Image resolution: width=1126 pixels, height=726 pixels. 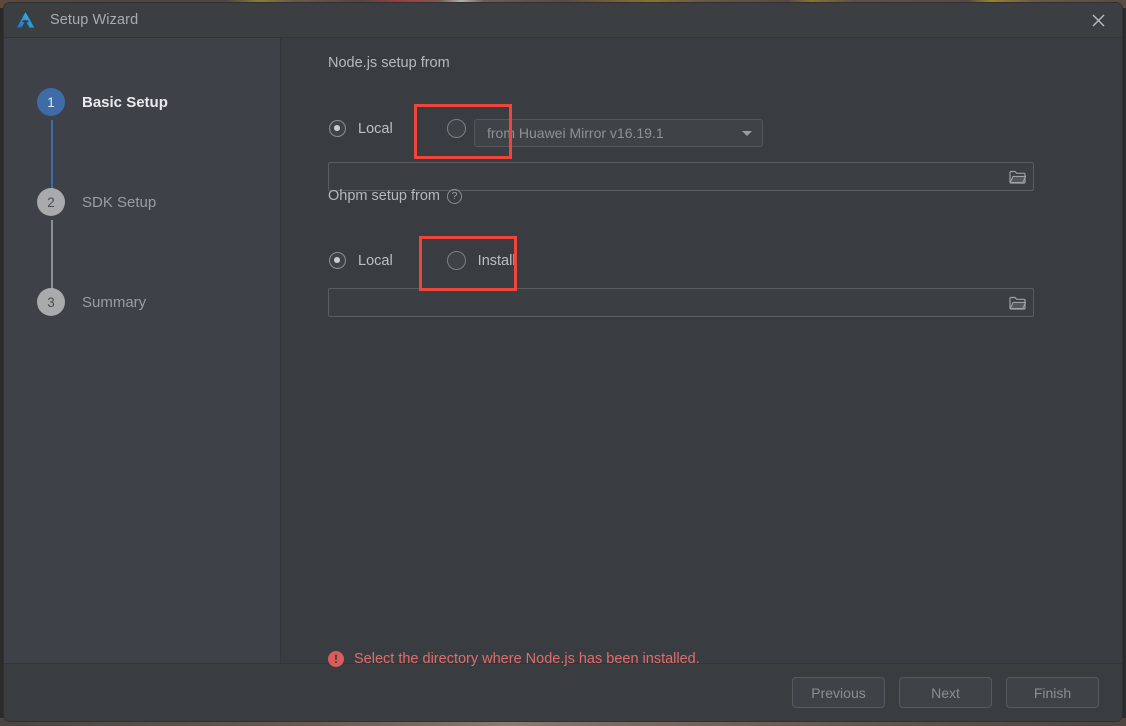 I want to click on step-number-badge: 1, so click(x=51, y=102).